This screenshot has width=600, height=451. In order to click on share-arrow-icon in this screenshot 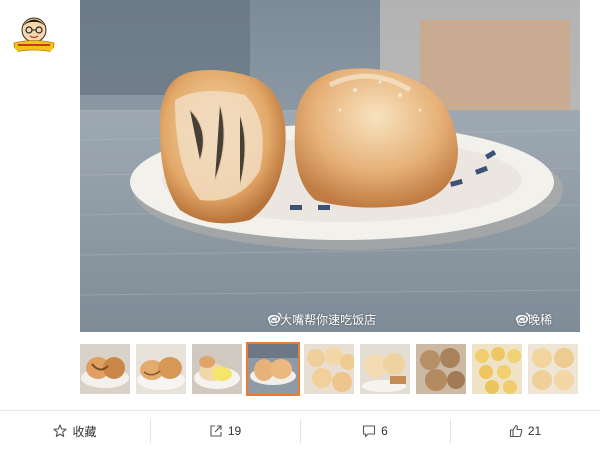, I will do `click(216, 431)`.